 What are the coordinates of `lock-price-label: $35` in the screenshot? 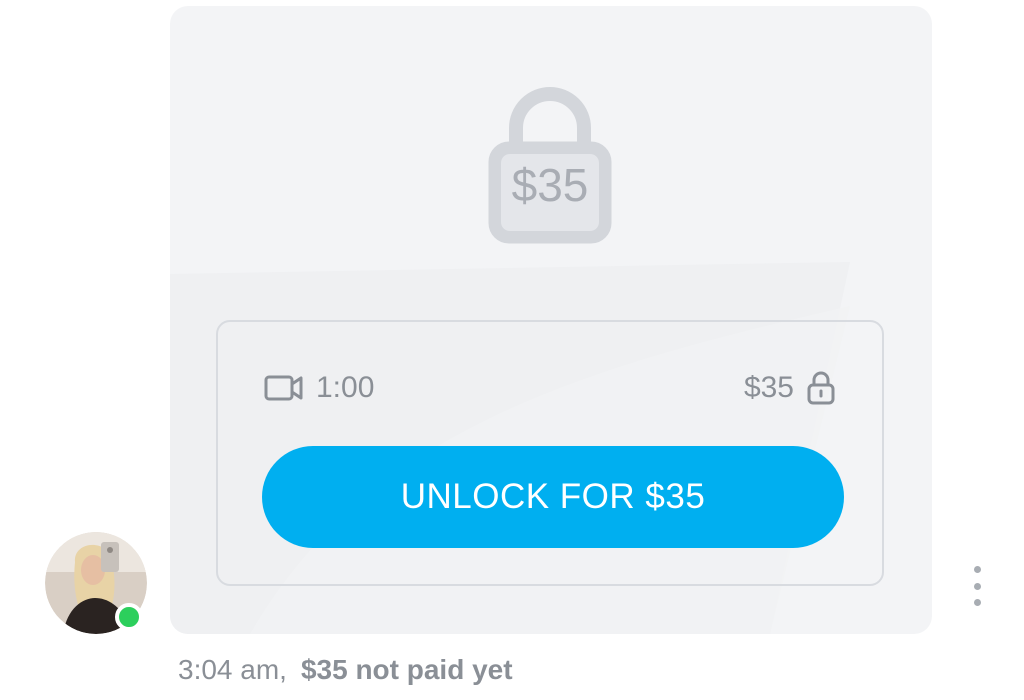 It's located at (550, 185).